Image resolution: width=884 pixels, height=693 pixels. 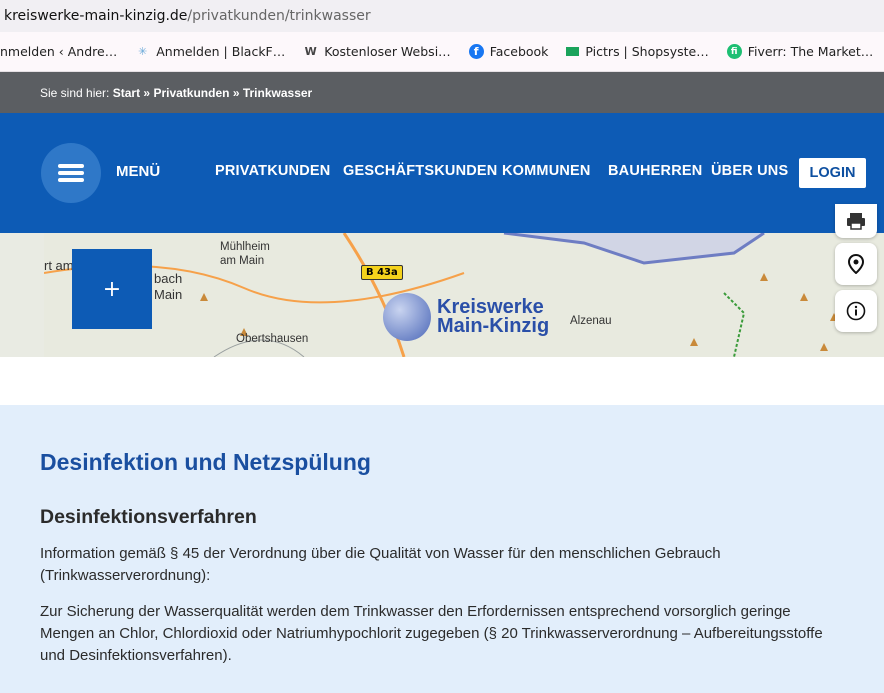 I want to click on facebook-icon: f, so click(x=476, y=51).